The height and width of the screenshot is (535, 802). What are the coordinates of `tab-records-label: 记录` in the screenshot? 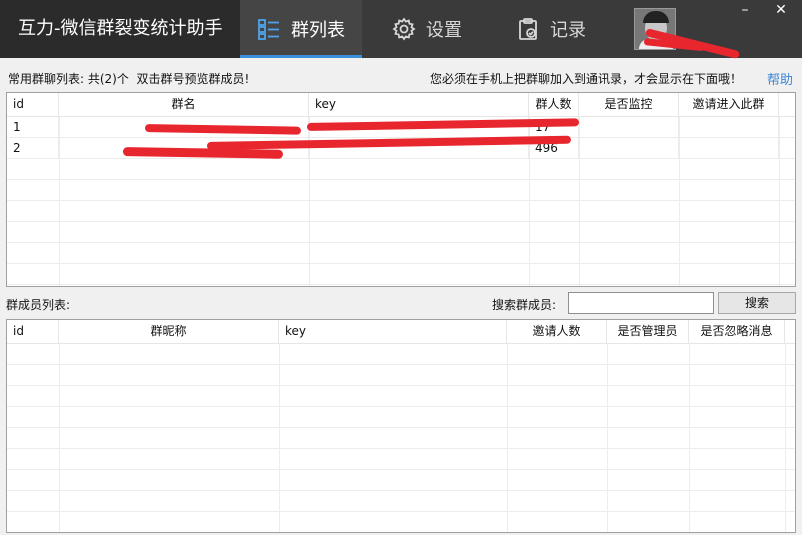 It's located at (568, 30).